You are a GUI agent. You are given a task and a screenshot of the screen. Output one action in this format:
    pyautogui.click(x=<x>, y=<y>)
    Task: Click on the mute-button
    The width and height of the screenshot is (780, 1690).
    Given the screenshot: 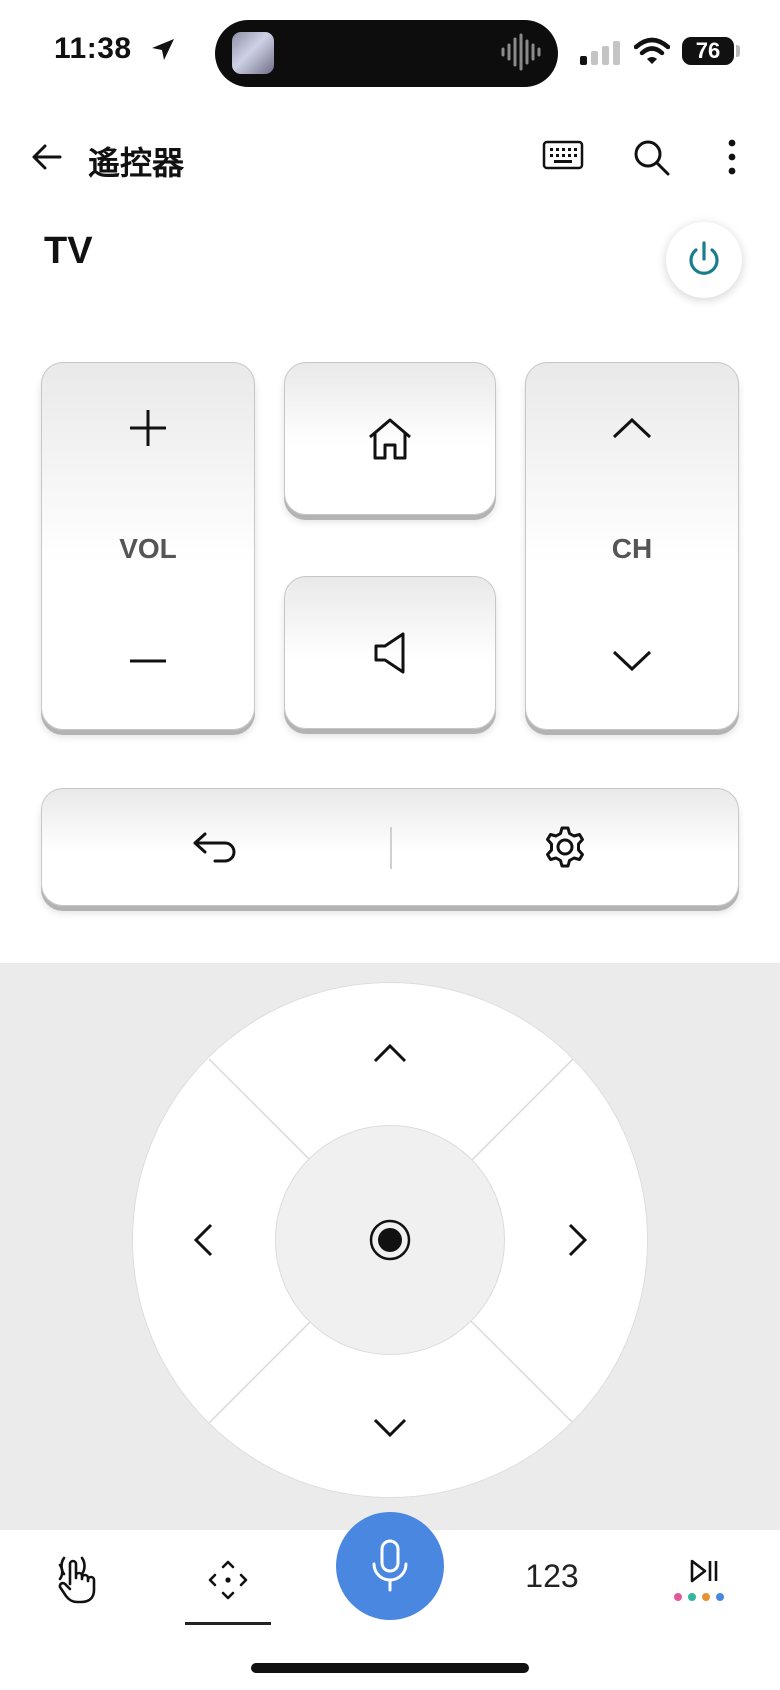 What is the action you would take?
    pyautogui.click(x=390, y=652)
    